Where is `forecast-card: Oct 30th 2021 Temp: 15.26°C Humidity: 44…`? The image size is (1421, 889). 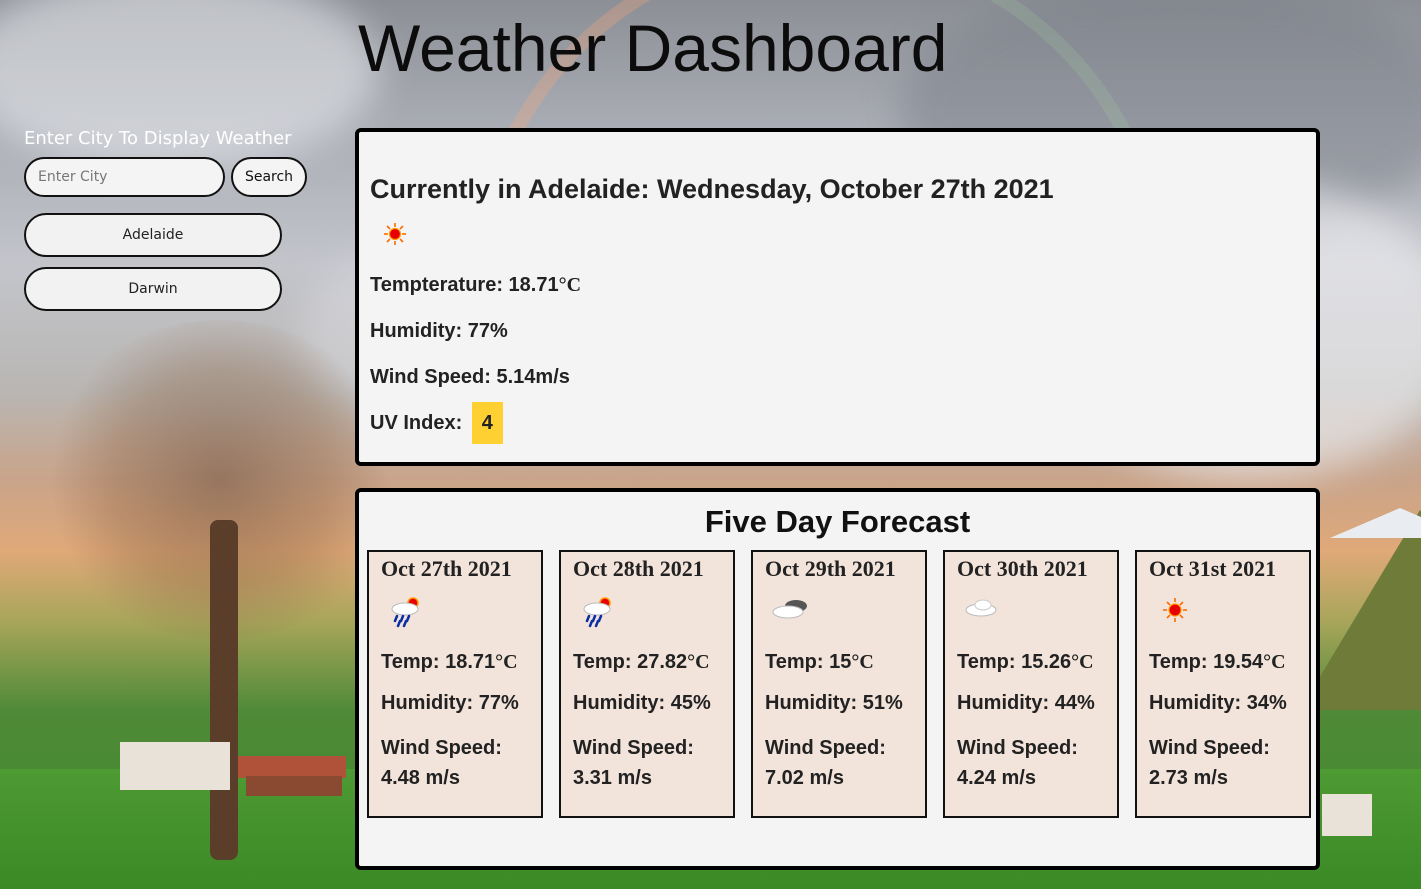 forecast-card: Oct 30th 2021 Temp: 15.26°C Humidity: 44… is located at coordinates (1031, 684).